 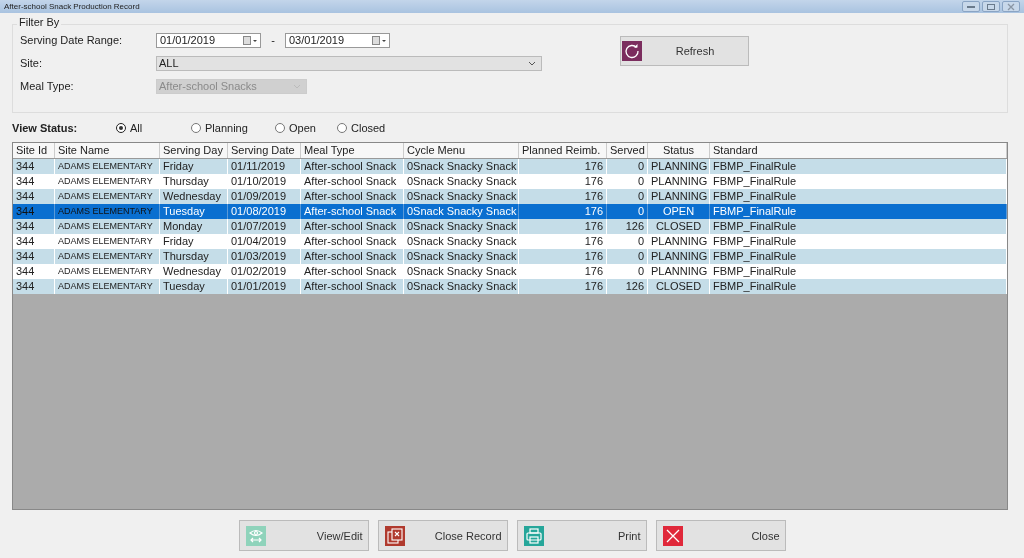 I want to click on radio-label: Closed, so click(x=368, y=128).